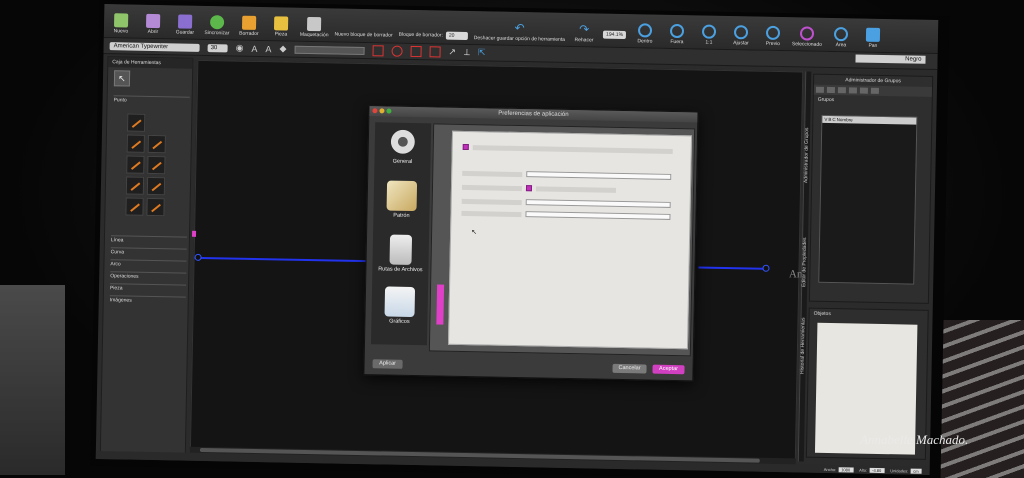 The image size is (1024, 478). What do you see at coordinates (829, 119) in the screenshot?
I see `column-block: B` at bounding box center [829, 119].